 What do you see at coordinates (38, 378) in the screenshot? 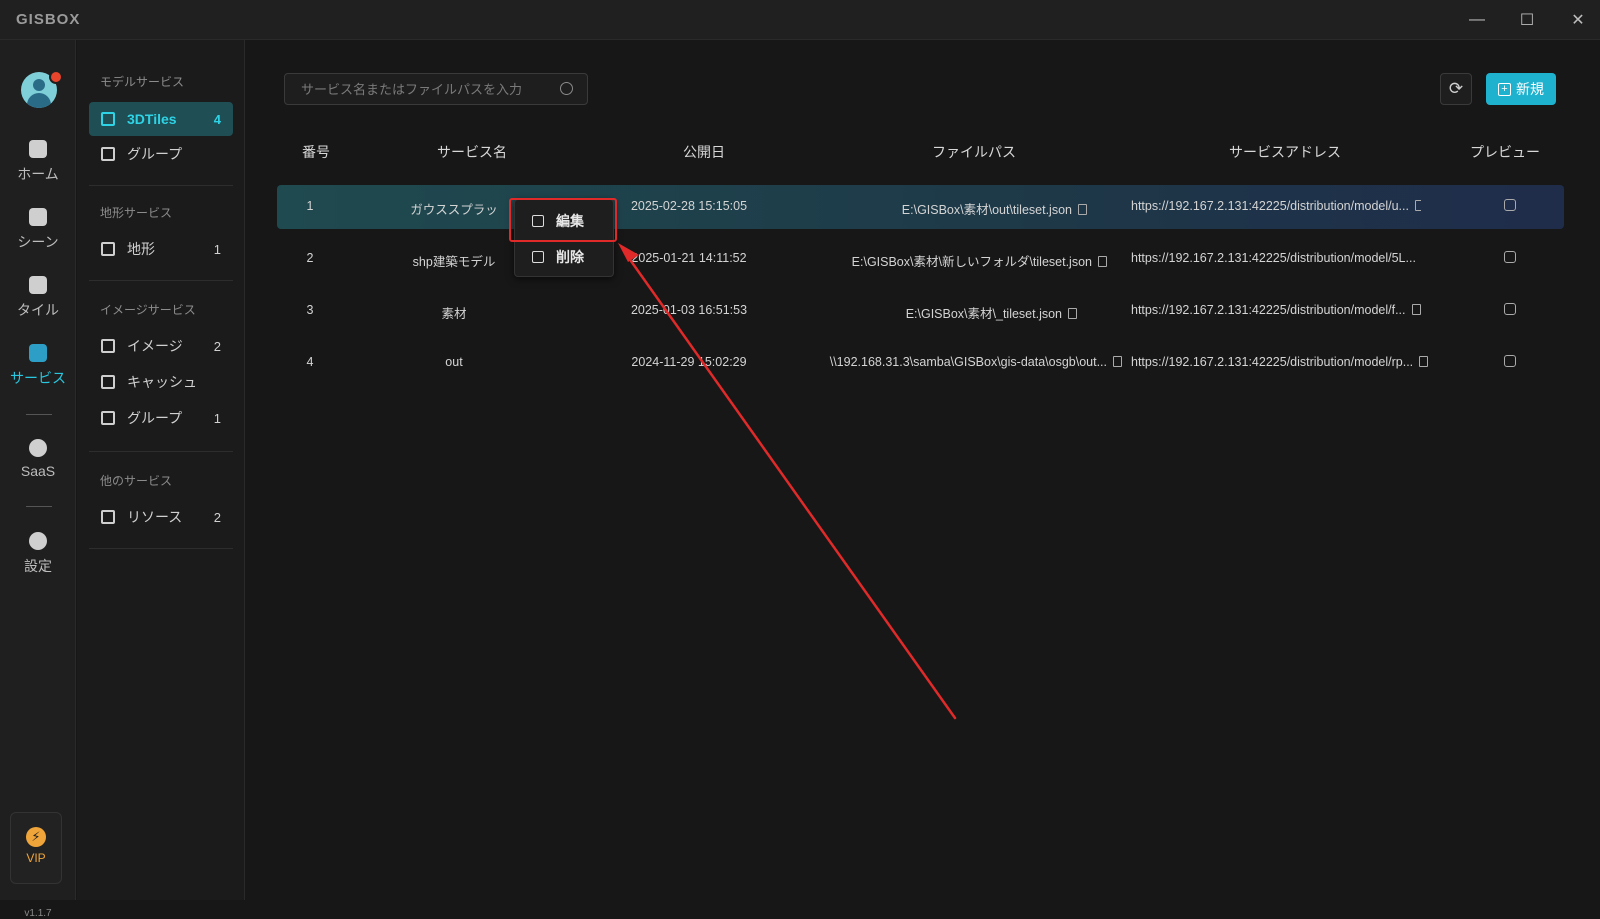
I see `rail-label: サービス` at bounding box center [38, 378].